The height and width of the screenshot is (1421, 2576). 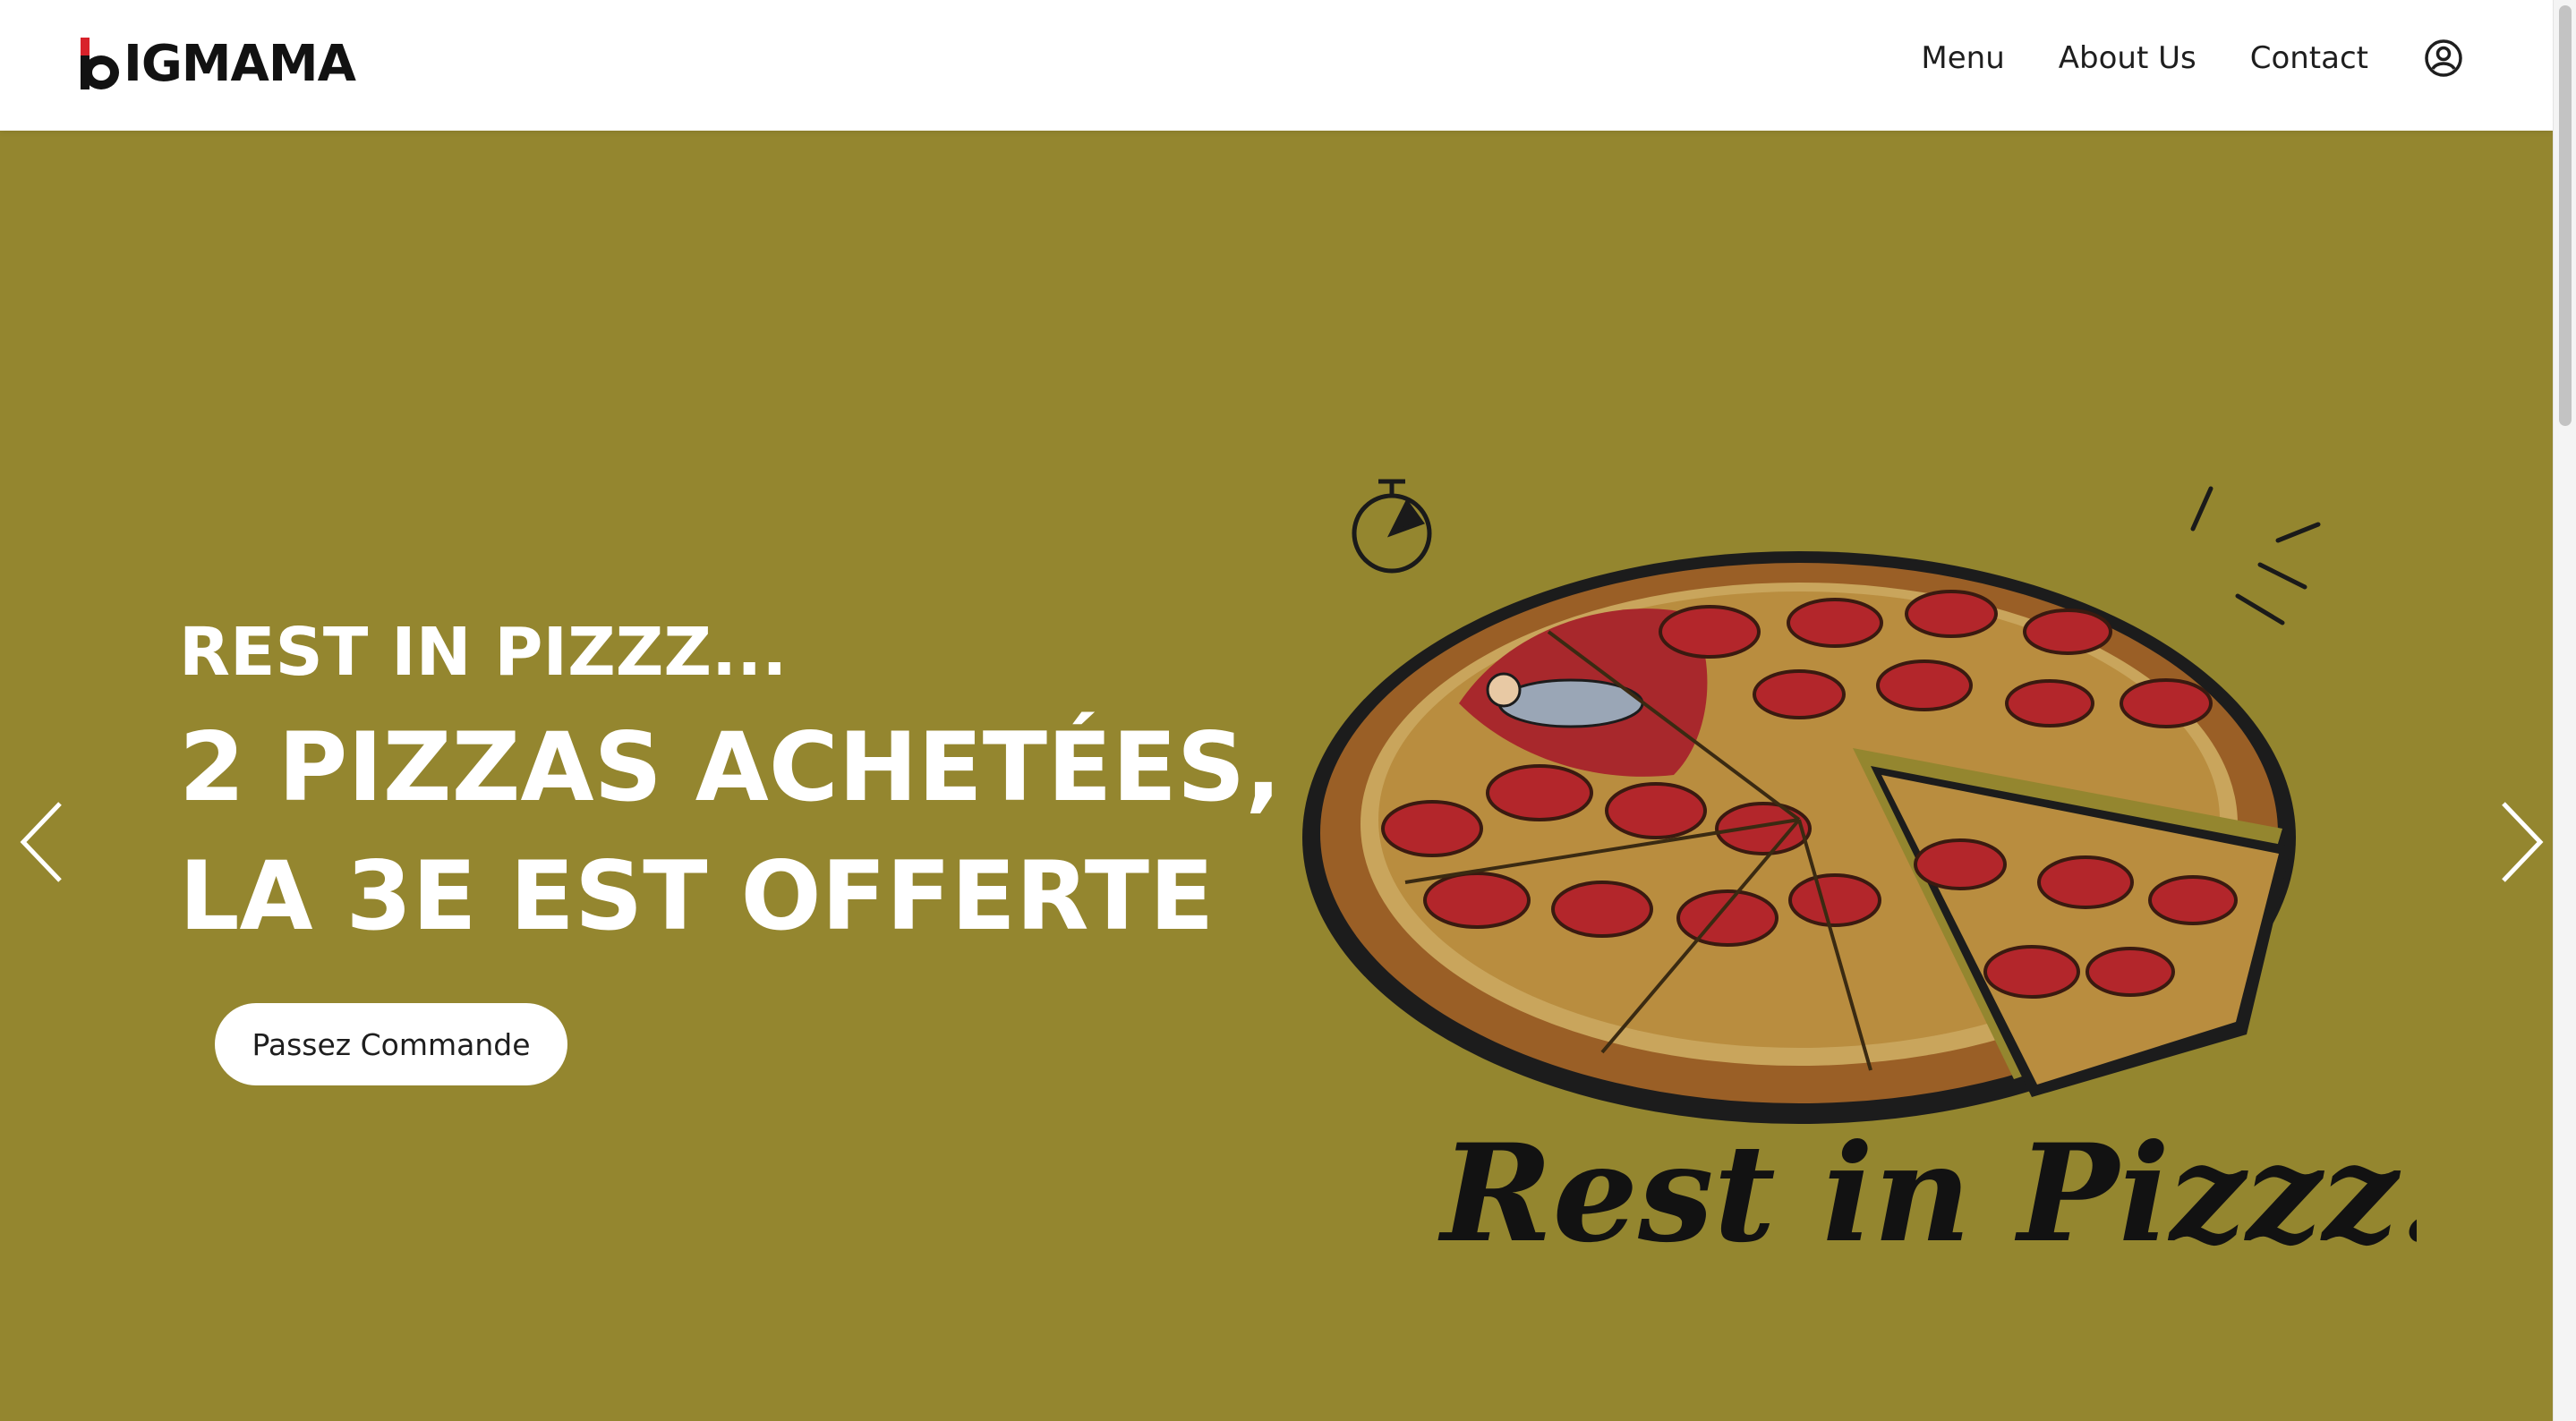 I want to click on hero-headline-line2: LA 3E EST OFFERTE, so click(x=697, y=896).